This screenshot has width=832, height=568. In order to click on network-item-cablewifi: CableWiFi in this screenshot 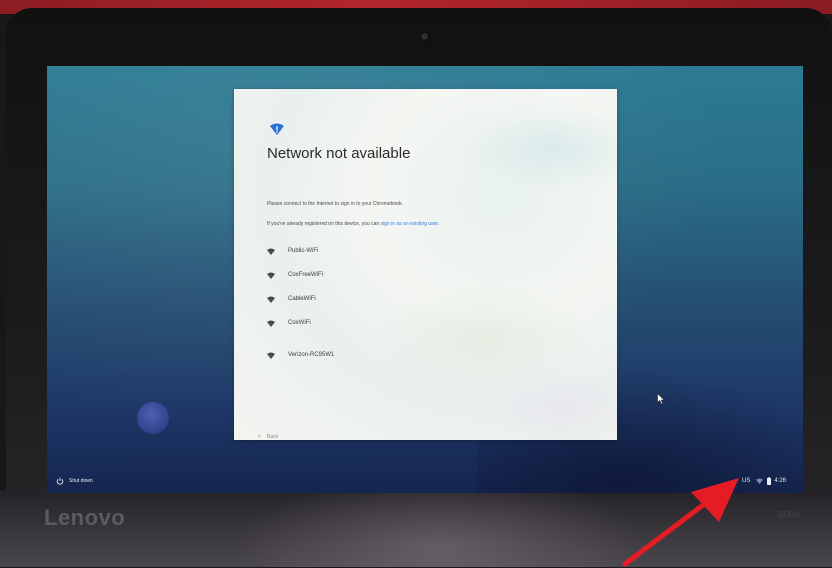, I will do `click(417, 299)`.